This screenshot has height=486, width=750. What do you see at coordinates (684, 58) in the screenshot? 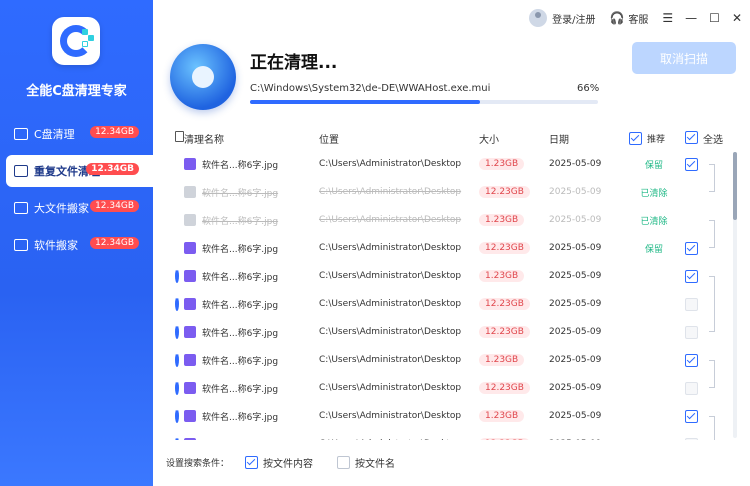
I see `cancel-scan-button: 取消扫描` at bounding box center [684, 58].